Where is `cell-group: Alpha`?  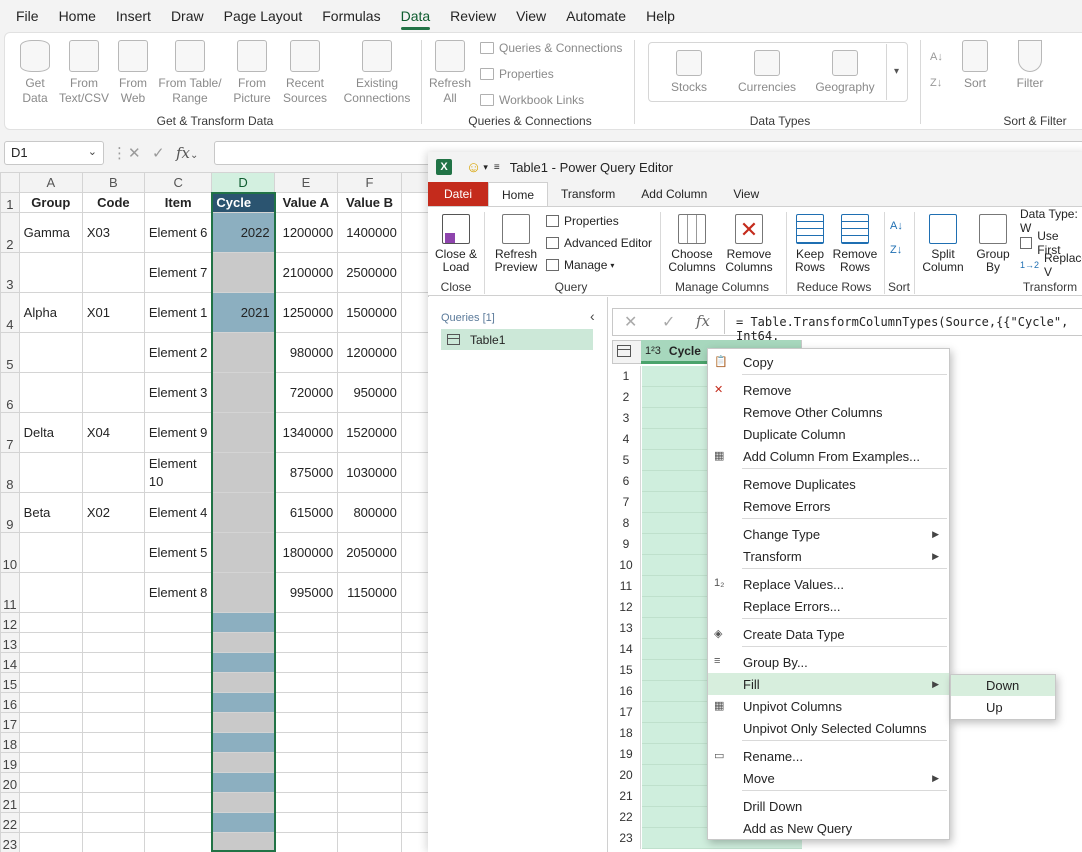 cell-group: Alpha is located at coordinates (50, 312).